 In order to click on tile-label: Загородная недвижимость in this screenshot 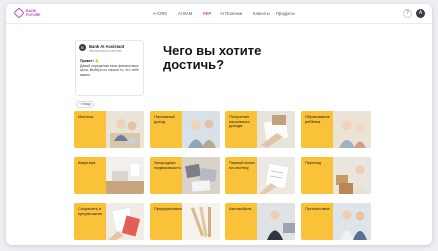, I will do `click(167, 165)`.